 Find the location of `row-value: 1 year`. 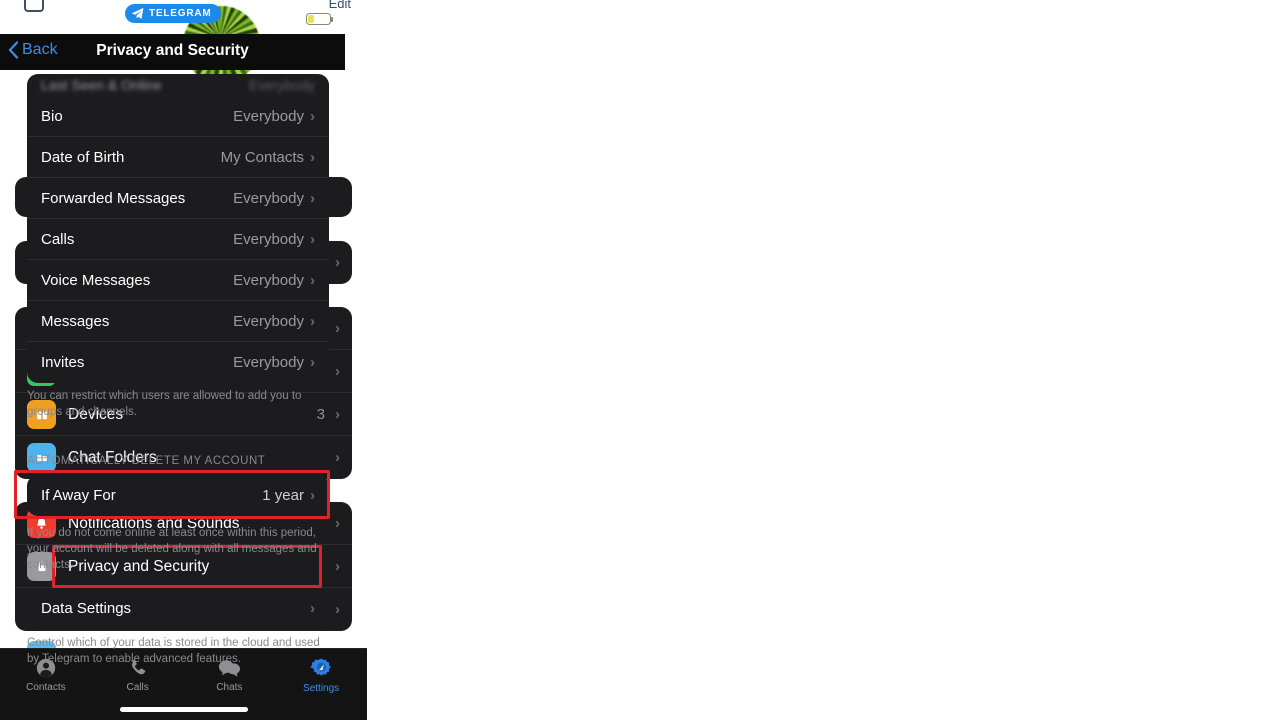

row-value: 1 year is located at coordinates (283, 495).